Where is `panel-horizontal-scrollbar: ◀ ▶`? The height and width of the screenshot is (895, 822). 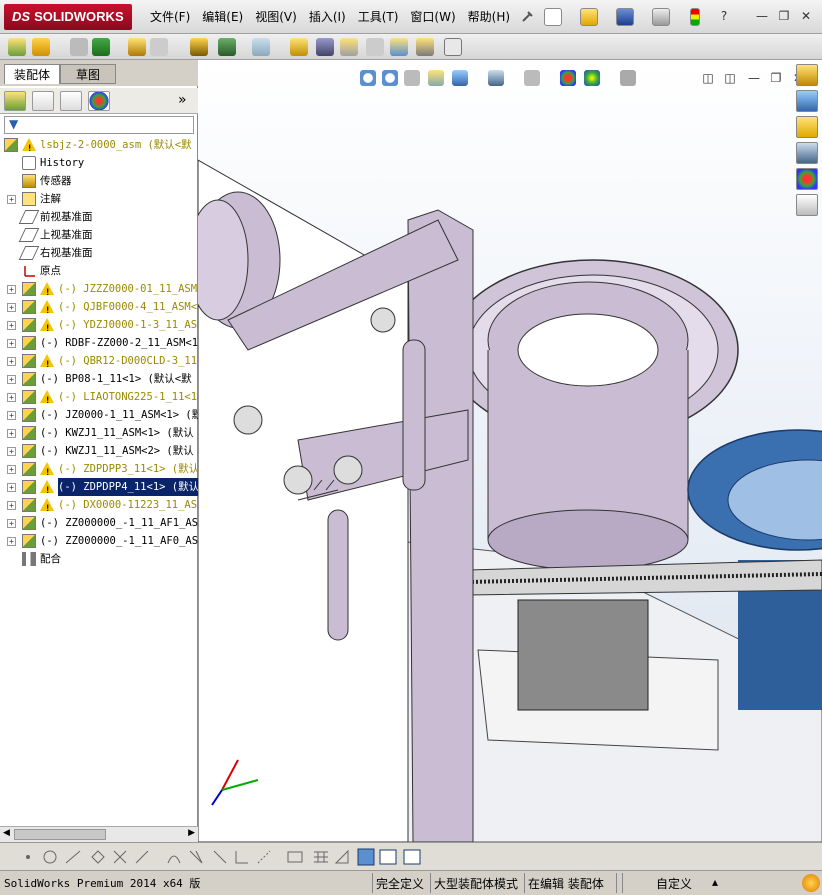 panel-horizontal-scrollbar: ◀ ▶ is located at coordinates (99, 834).